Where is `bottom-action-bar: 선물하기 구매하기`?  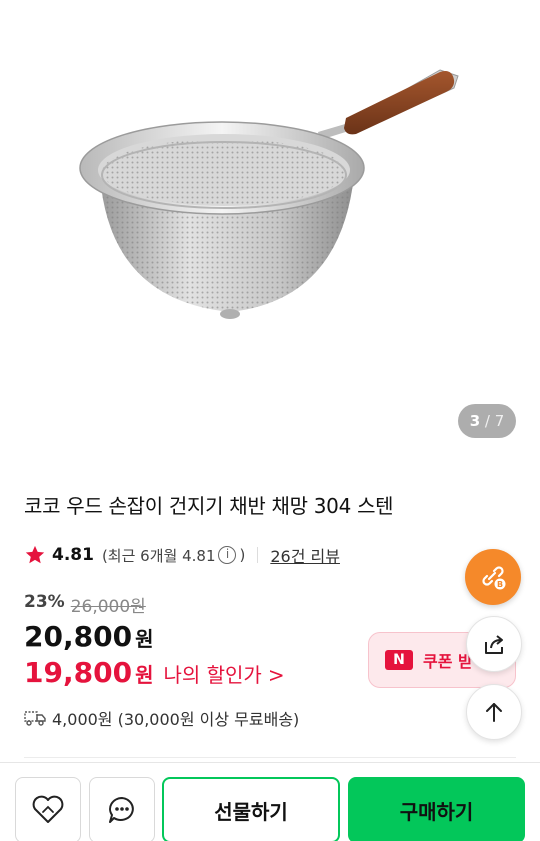 bottom-action-bar: 선물하기 구매하기 is located at coordinates (270, 801).